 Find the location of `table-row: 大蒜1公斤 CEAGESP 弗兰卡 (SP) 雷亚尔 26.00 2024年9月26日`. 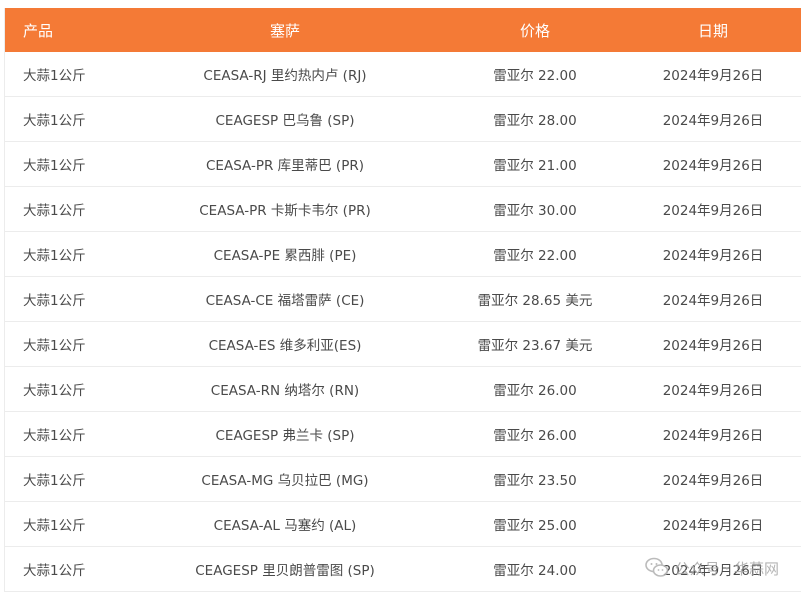

table-row: 大蒜1公斤 CEAGESP 弗兰卡 (SP) 雷亚尔 26.00 2024年9月26日 is located at coordinates (403, 434).